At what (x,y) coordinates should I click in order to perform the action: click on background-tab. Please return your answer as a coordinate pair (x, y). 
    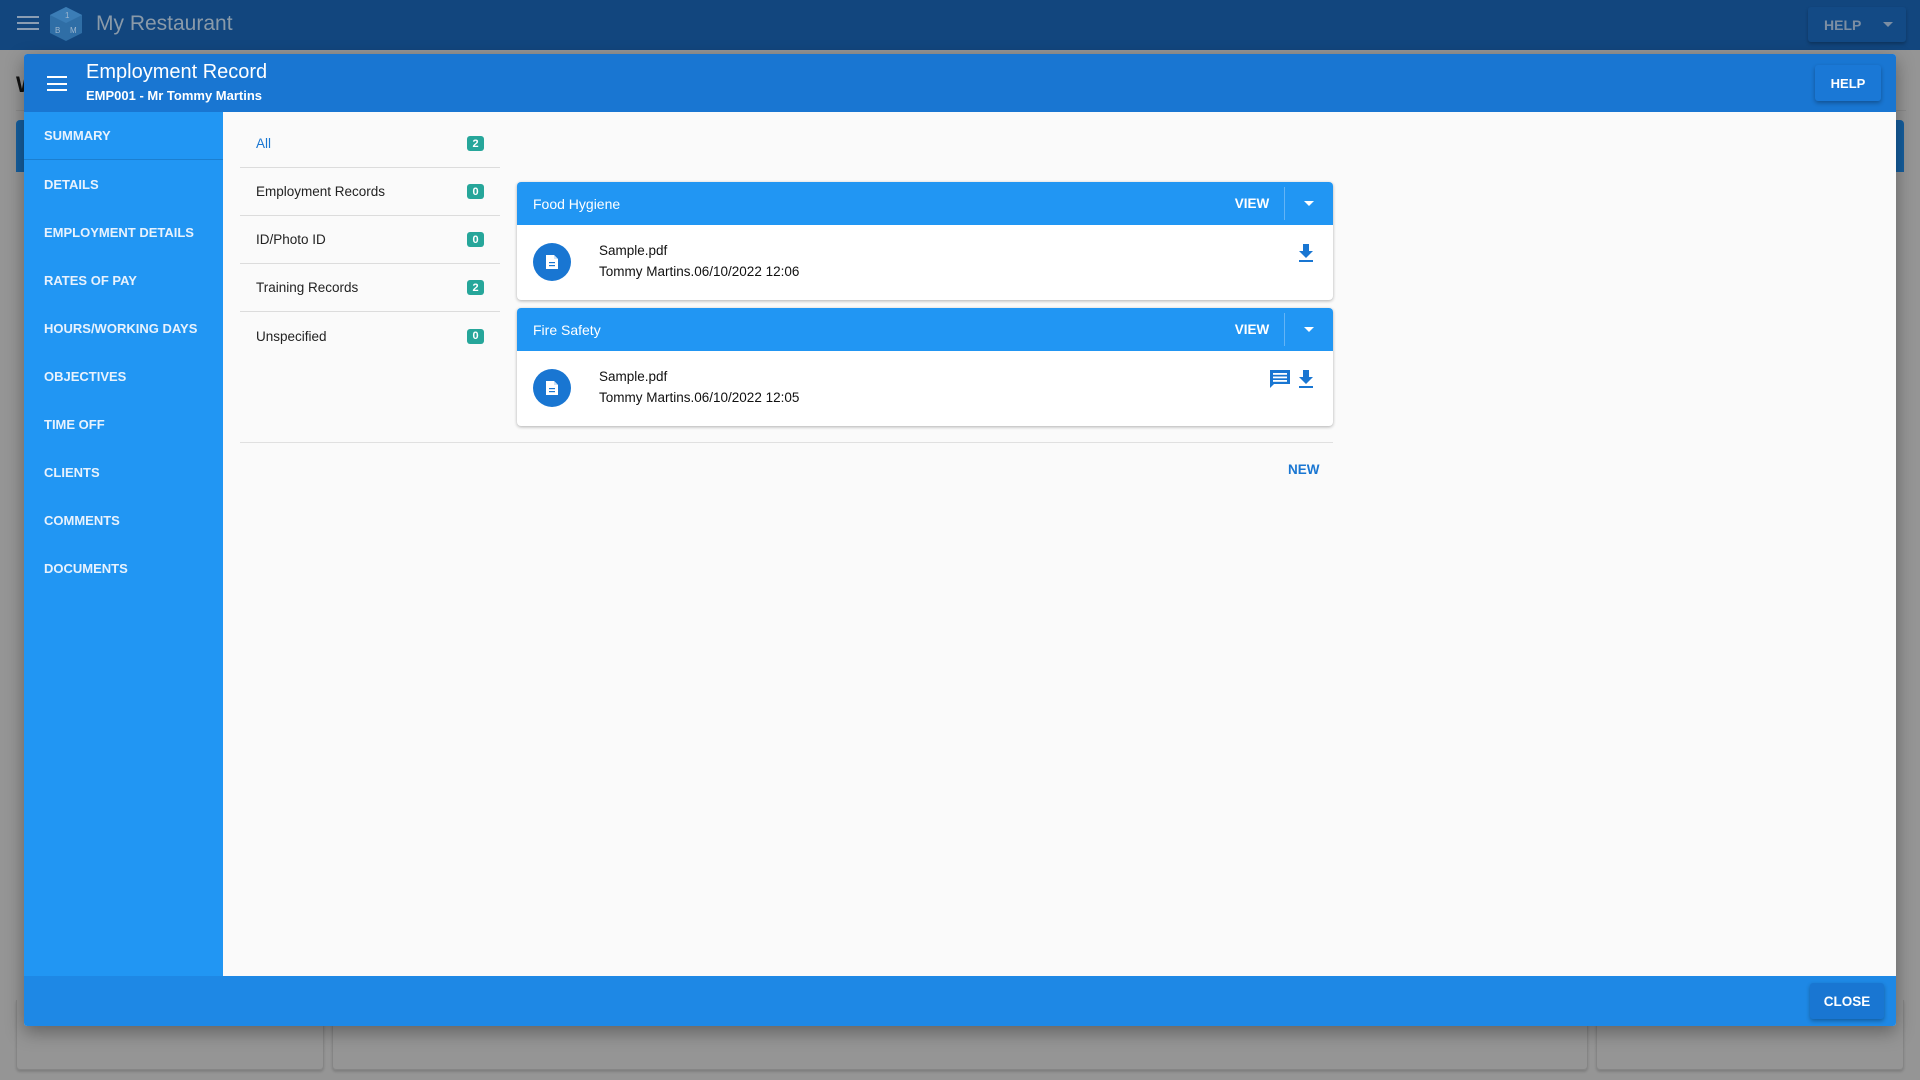
    Looking at the image, I should click on (1900, 146).